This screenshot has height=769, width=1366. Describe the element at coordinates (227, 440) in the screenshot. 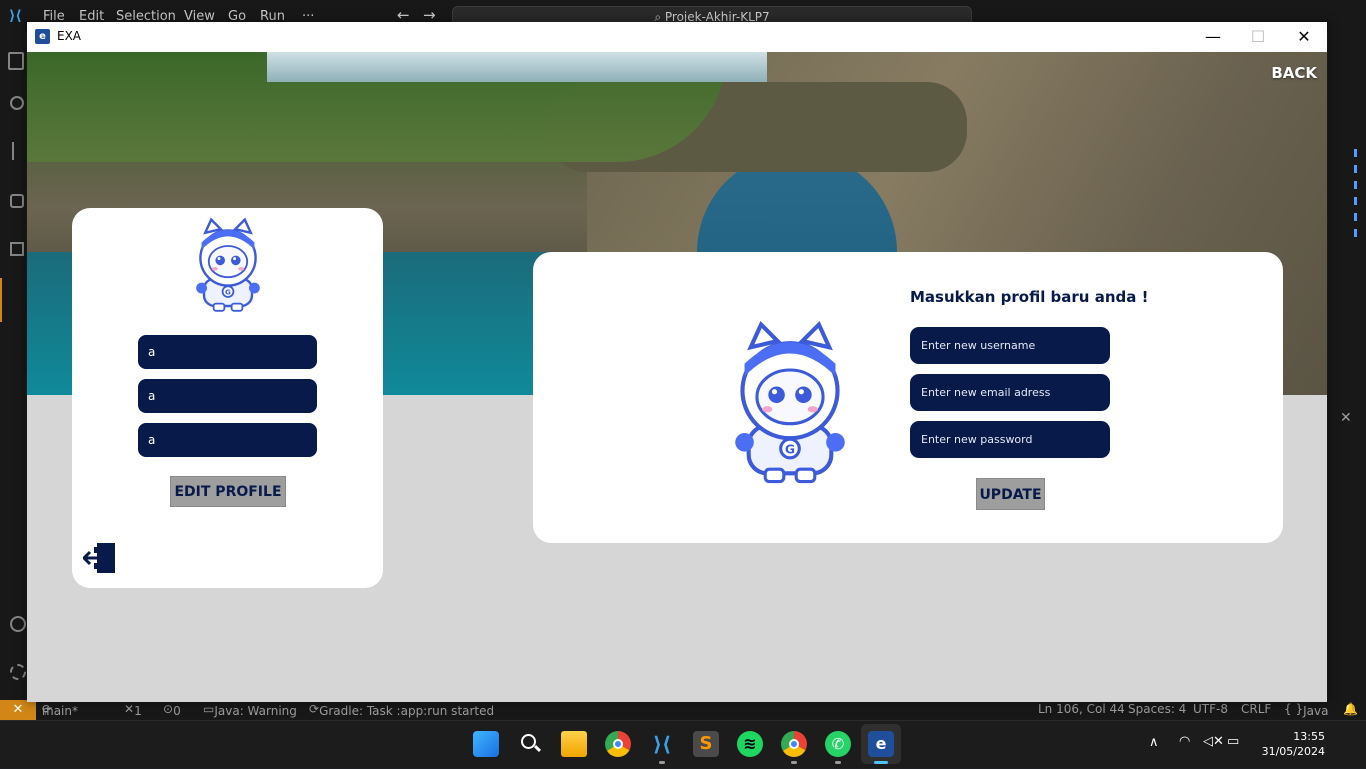

I see `profile-password-field: a` at that location.